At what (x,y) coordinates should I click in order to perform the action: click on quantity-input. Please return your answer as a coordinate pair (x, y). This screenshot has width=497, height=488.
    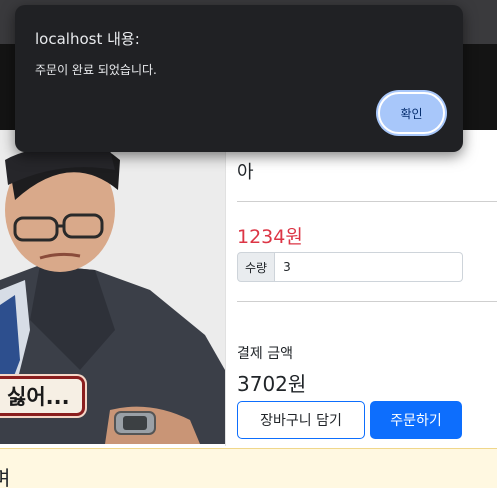
    Looking at the image, I should click on (369, 267).